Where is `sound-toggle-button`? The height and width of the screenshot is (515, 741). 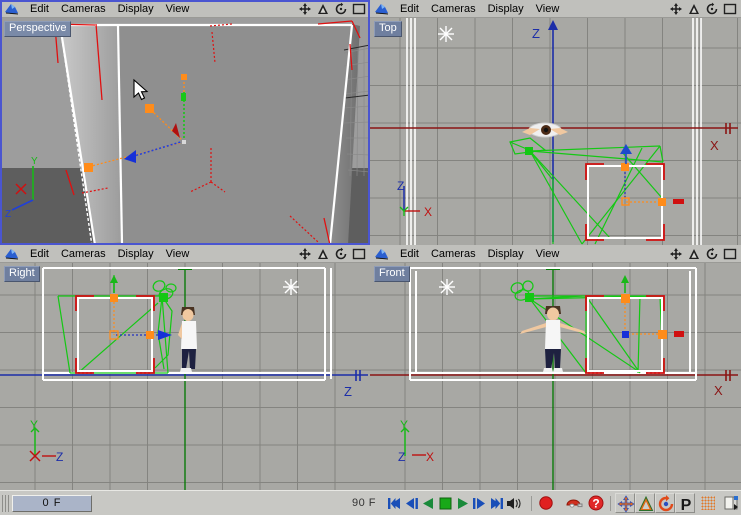
sound-toggle-button is located at coordinates (516, 503).